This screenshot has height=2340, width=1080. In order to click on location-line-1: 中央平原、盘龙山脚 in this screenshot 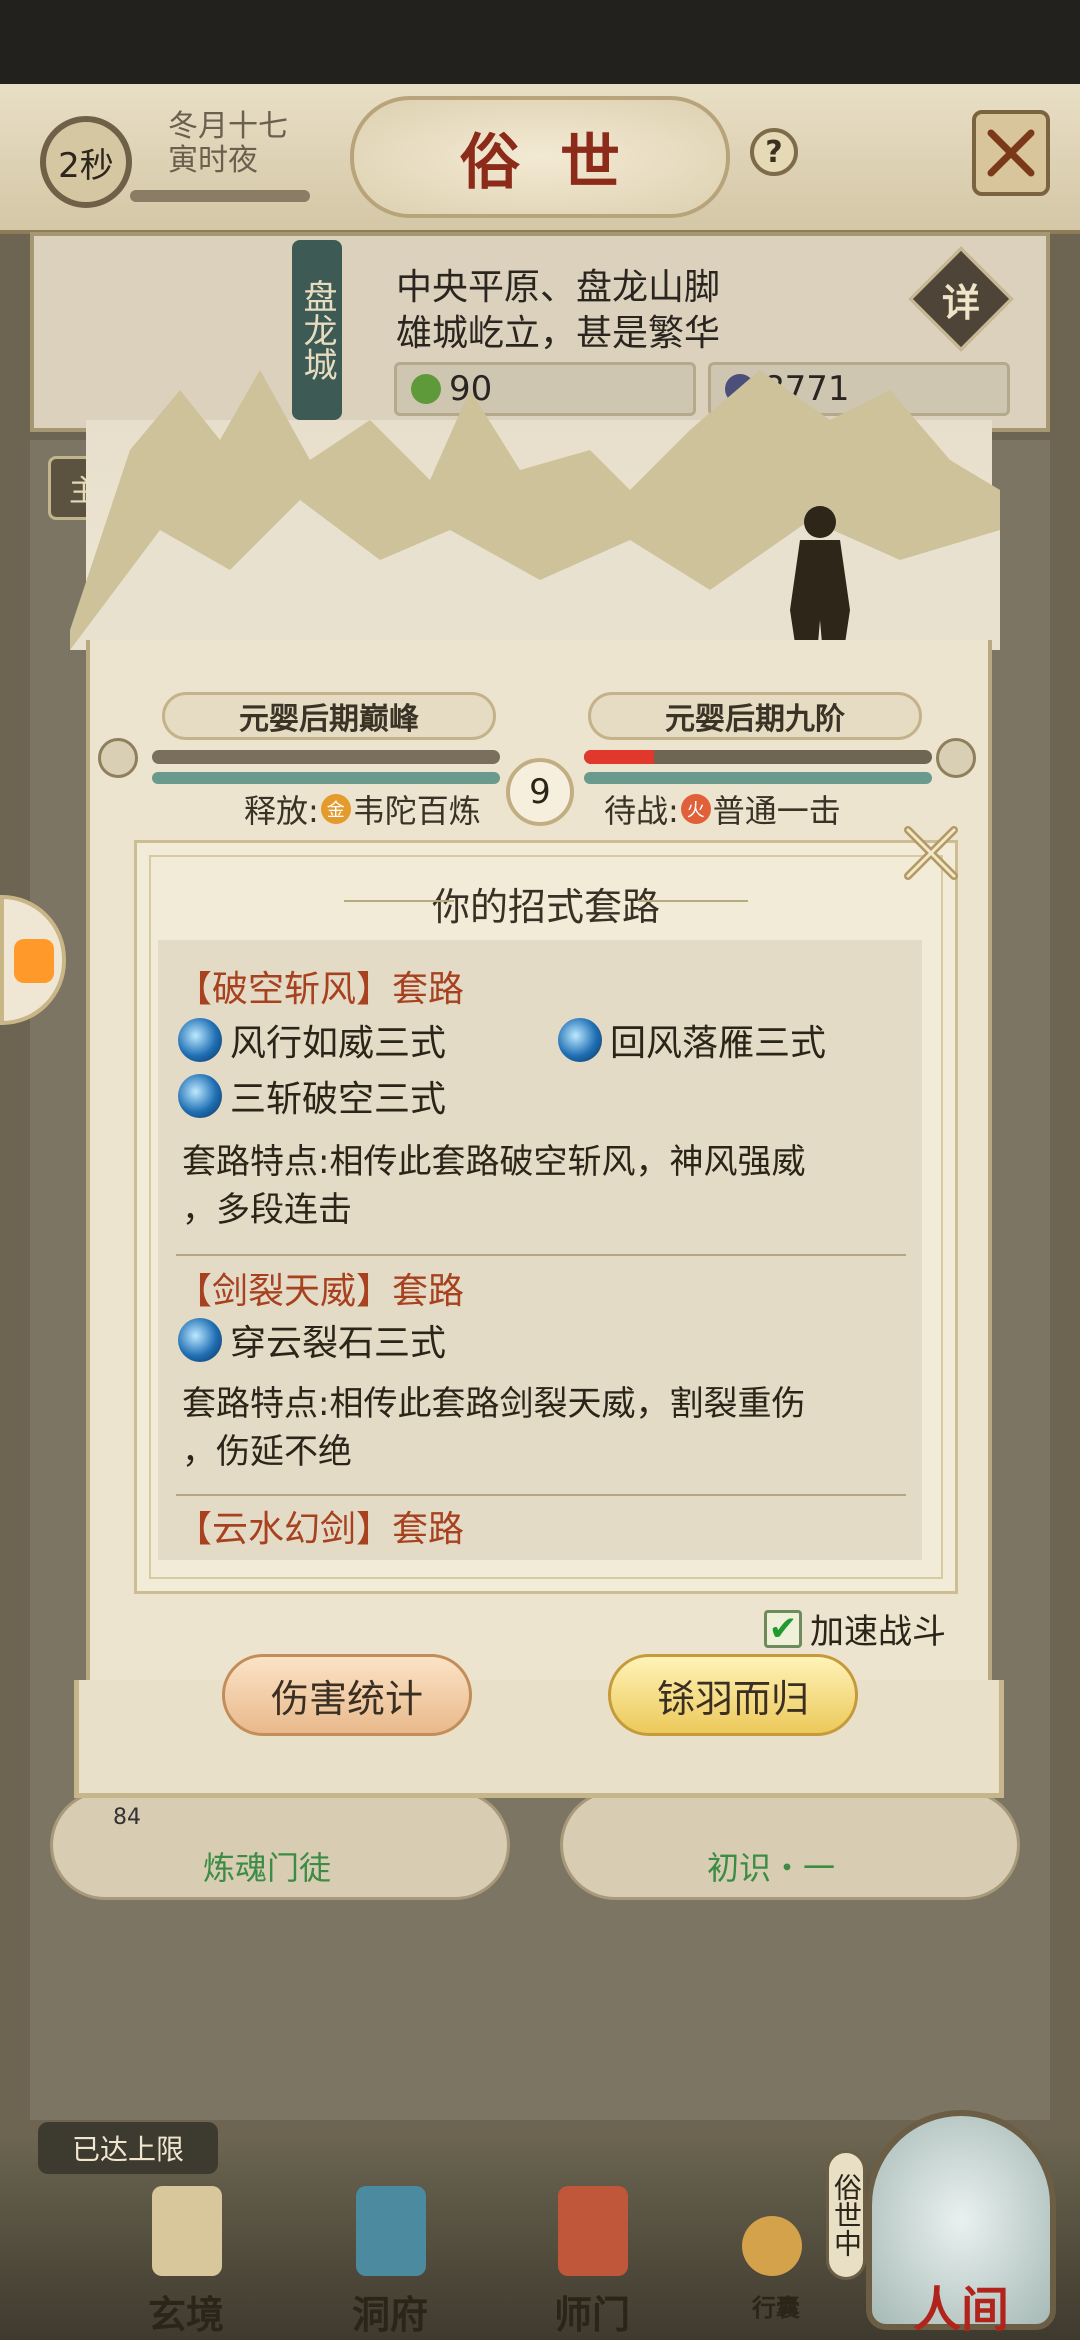, I will do `click(558, 287)`.